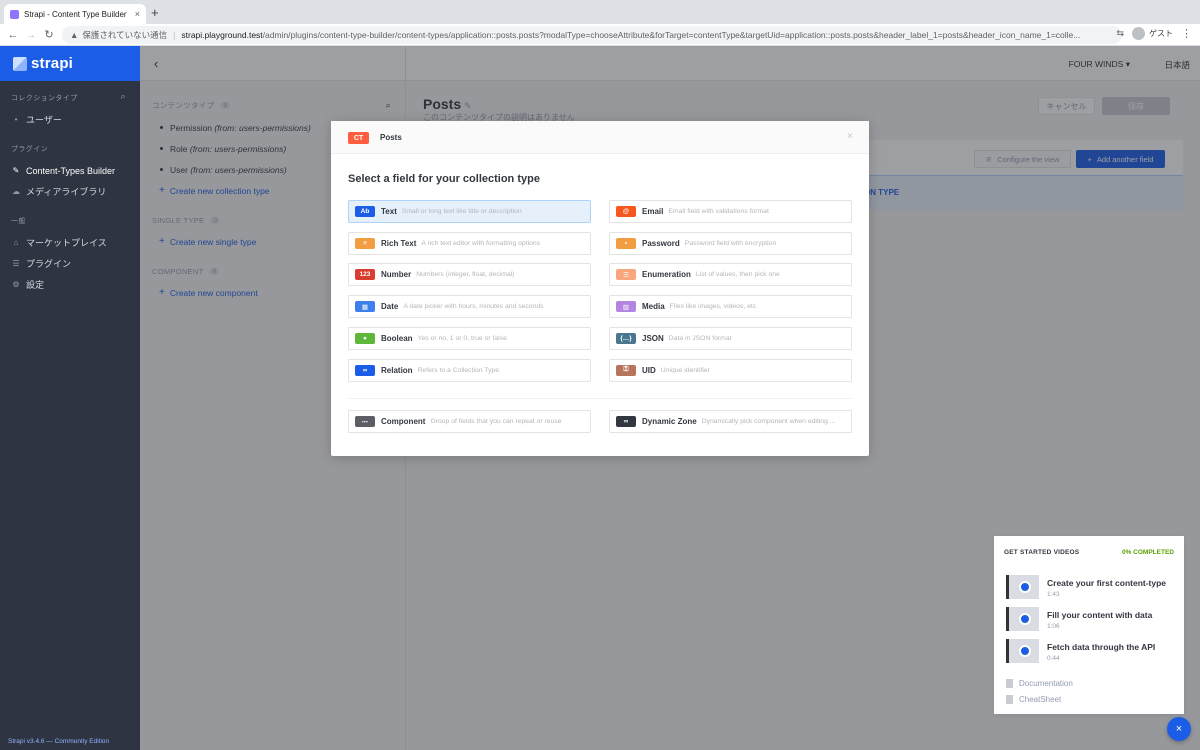 Image resolution: width=1200 pixels, height=750 pixels. Describe the element at coordinates (626, 338) in the screenshot. I see `braces-icon: {…}` at that location.